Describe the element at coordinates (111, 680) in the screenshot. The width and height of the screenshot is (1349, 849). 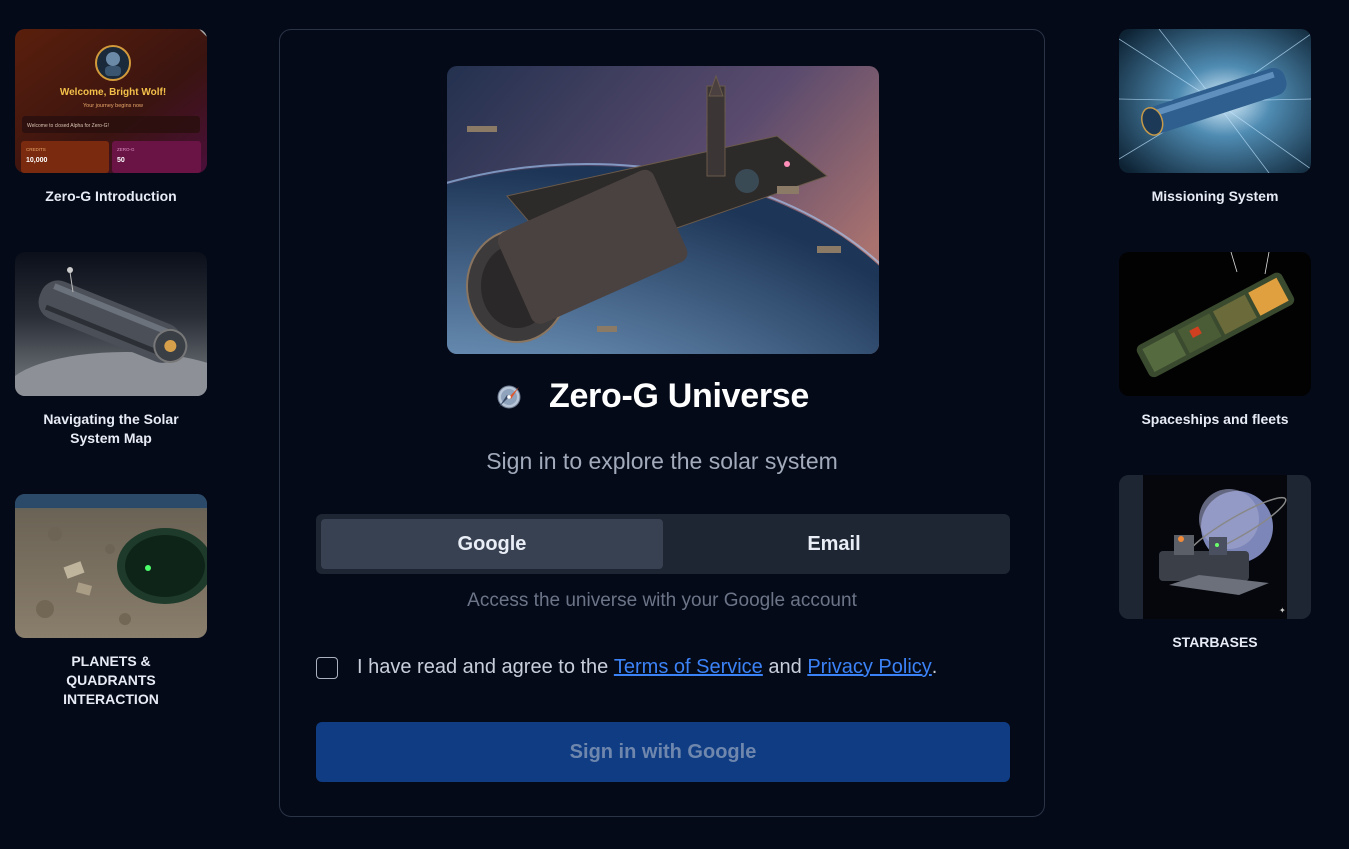
I see `card-label: PLANETS & QUADRANTS INTERACTION` at that location.